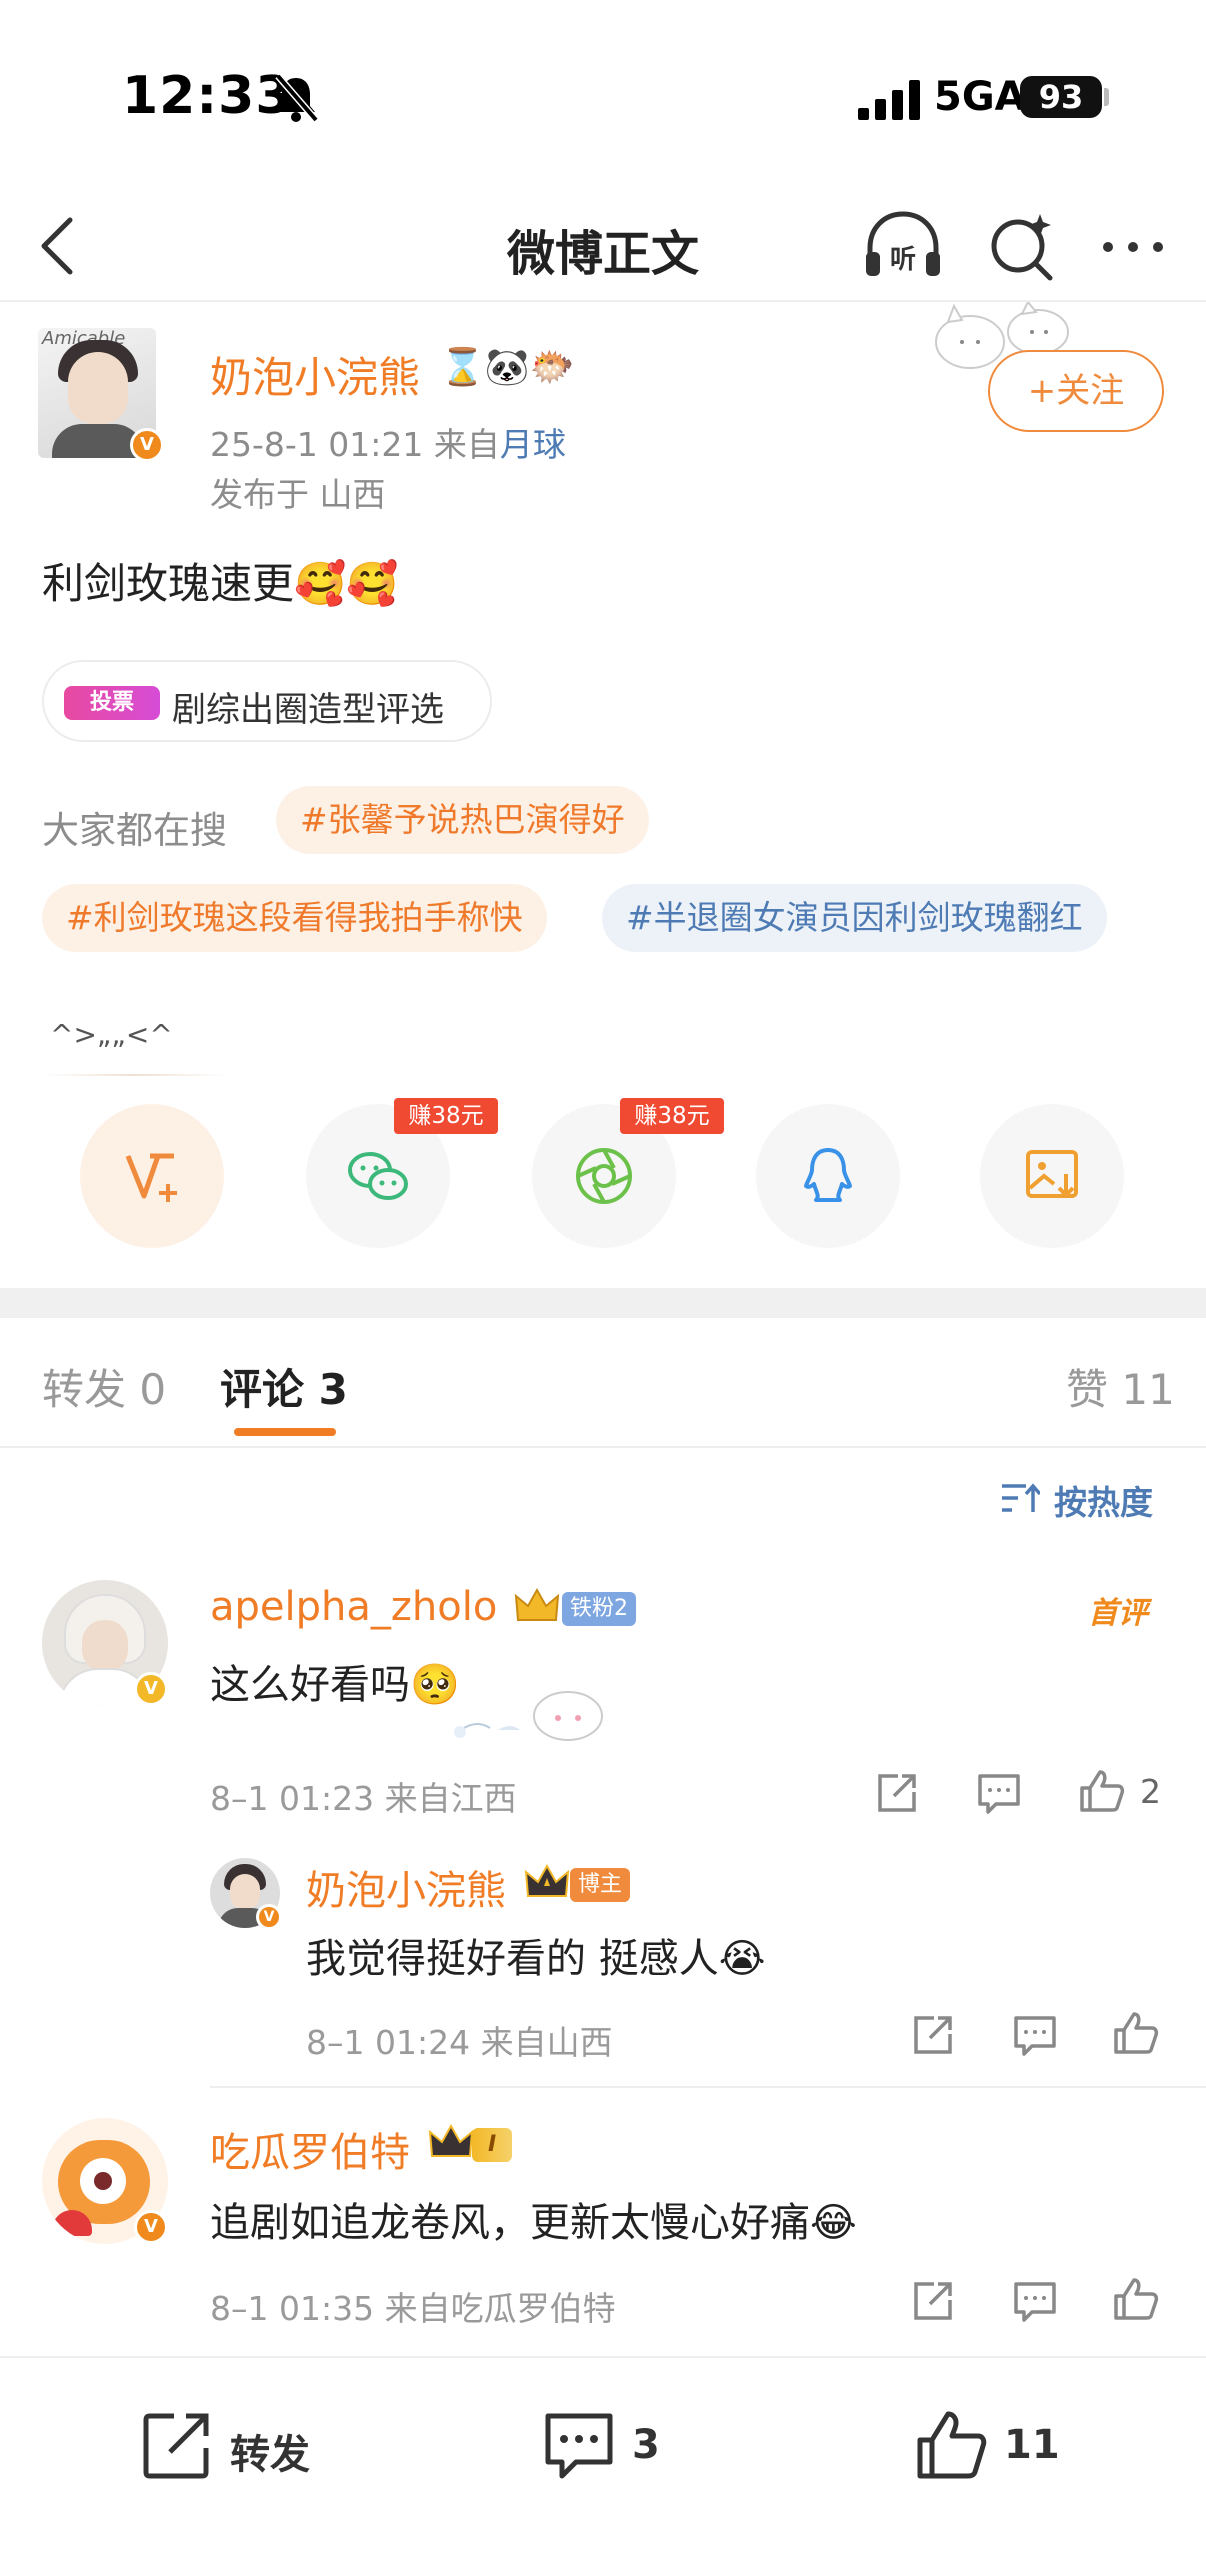 This screenshot has height=2561, width=1206. I want to click on comment-text: 追剧如追龙卷风，更新太慢心好痛😂, so click(533, 2223).